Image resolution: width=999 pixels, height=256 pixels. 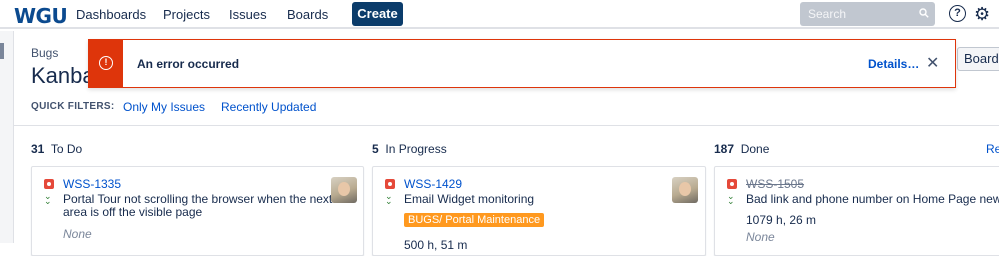 What do you see at coordinates (41, 16) in the screenshot?
I see `logo: WGU` at bounding box center [41, 16].